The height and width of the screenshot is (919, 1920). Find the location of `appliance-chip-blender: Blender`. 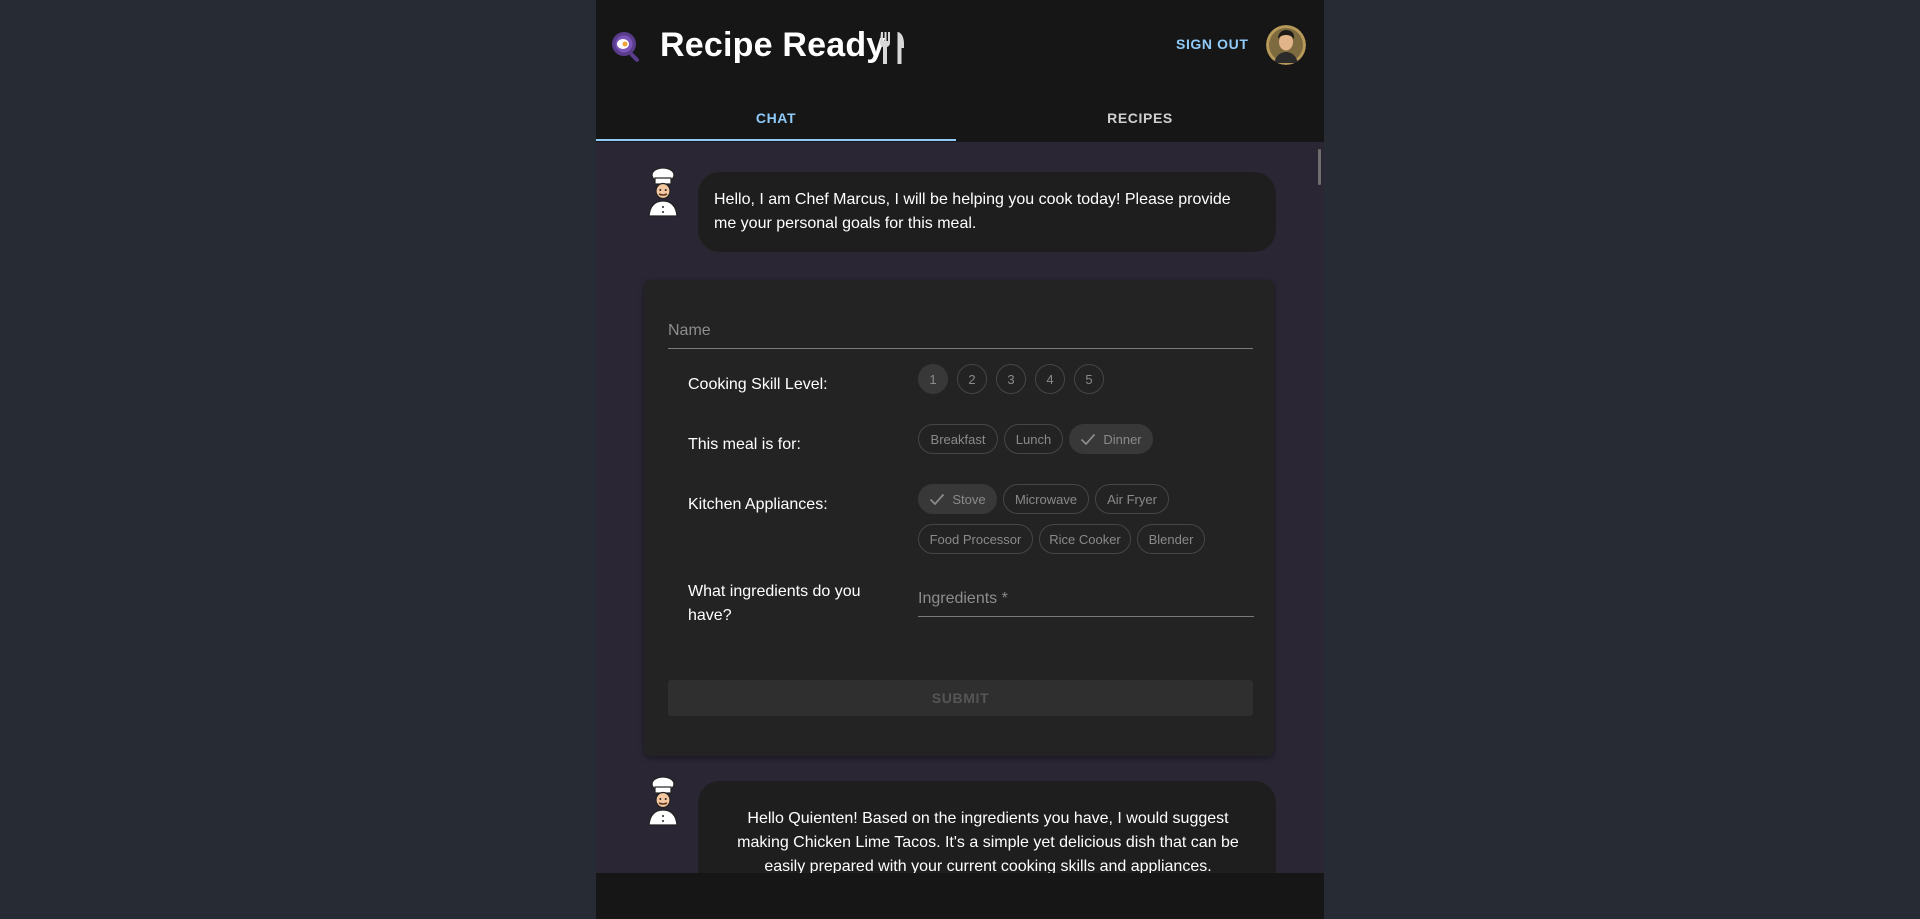

appliance-chip-blender: Blender is located at coordinates (1171, 539).